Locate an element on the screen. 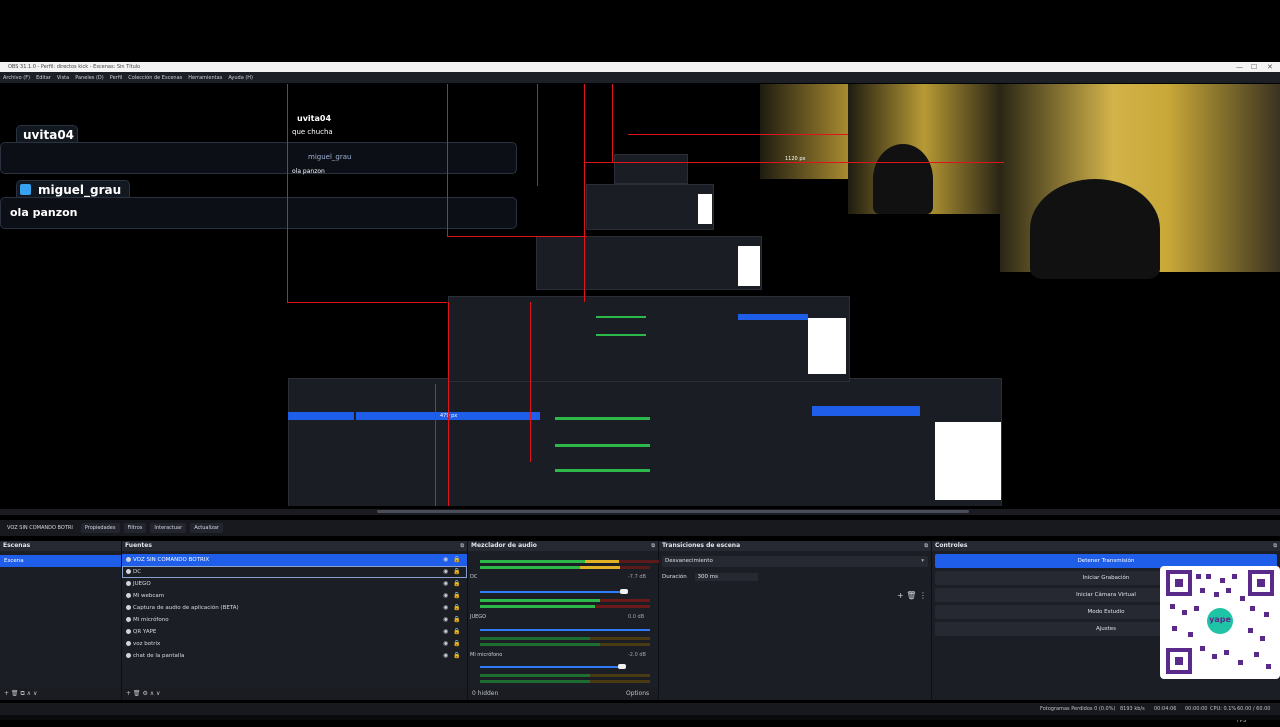 The height and width of the screenshot is (727, 1280). mixer-title: Mezclador de audio ⧉ is located at coordinates (563, 546).